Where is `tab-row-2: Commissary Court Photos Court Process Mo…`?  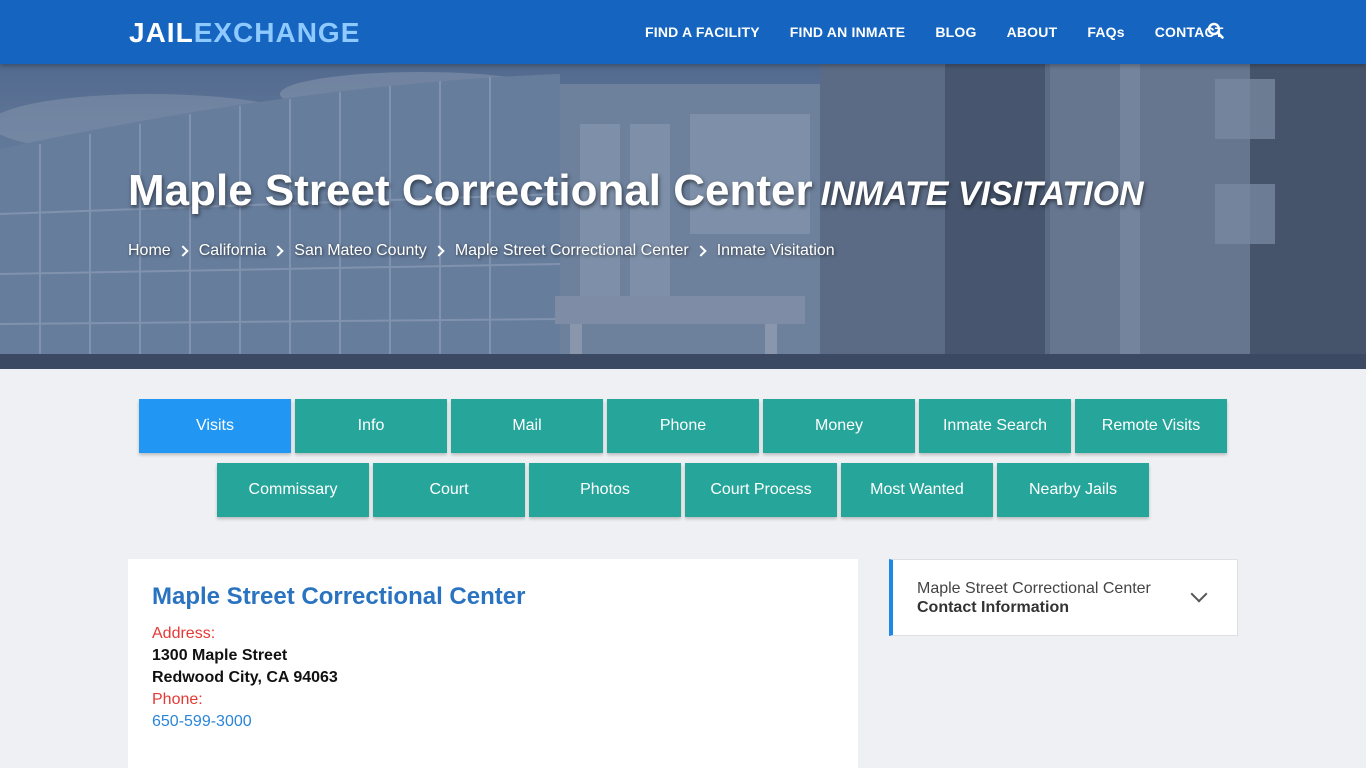
tab-row-2: Commissary Court Photos Court Process Mo… is located at coordinates (683, 490).